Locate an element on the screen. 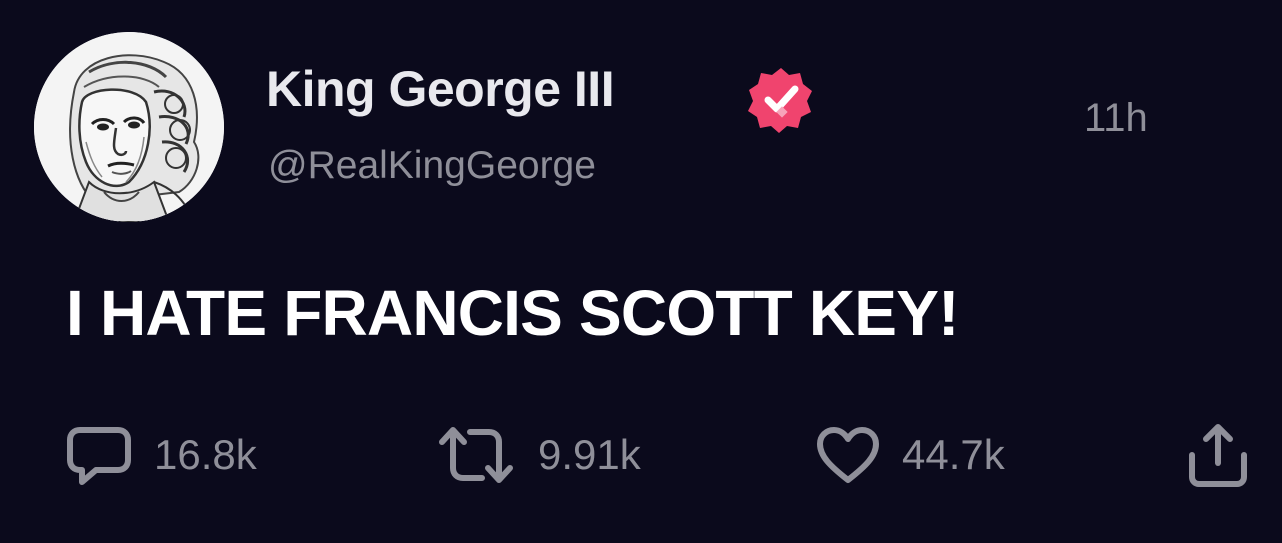  like-count: 44.7k is located at coordinates (953, 454).